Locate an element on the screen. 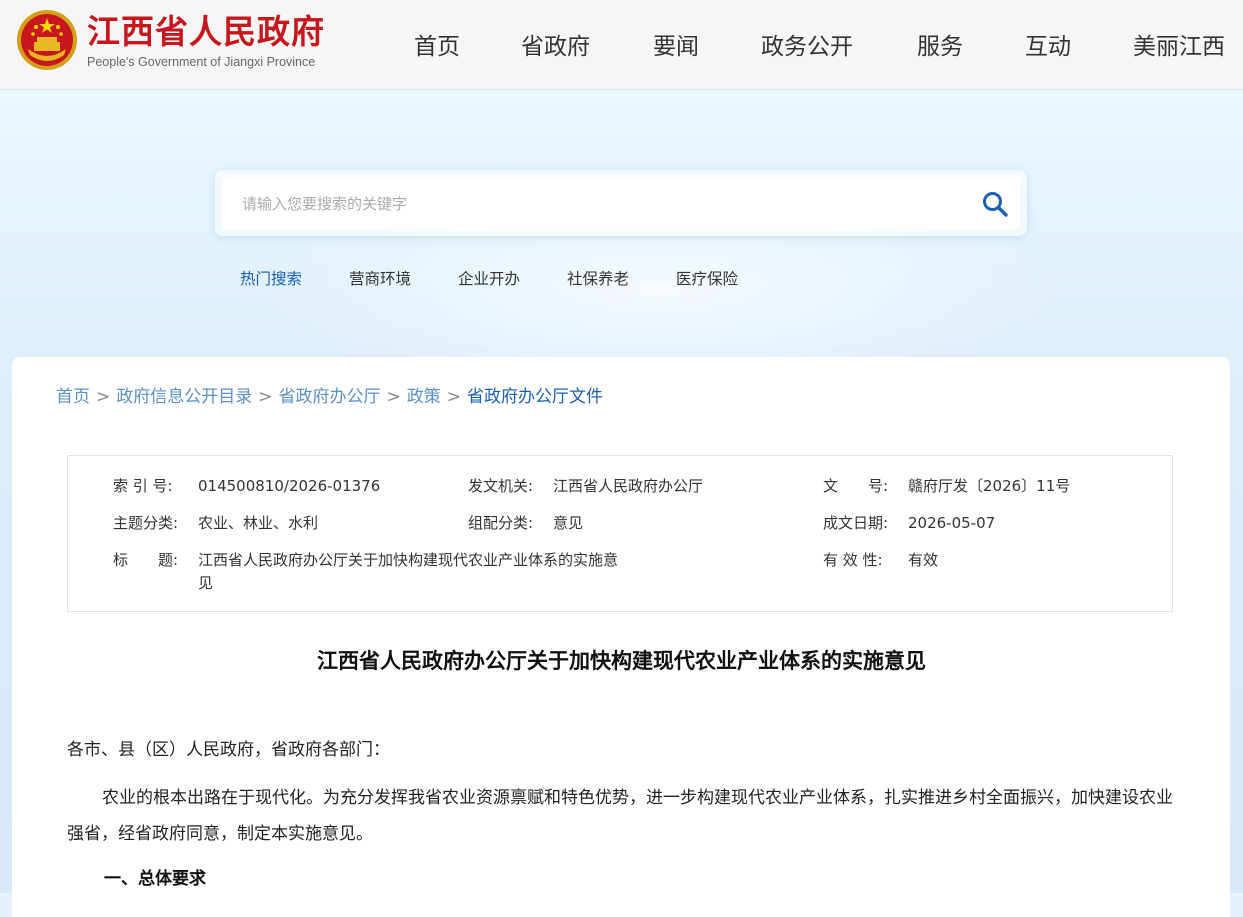  meta-index-label: 索 引 号: is located at coordinates (143, 486).